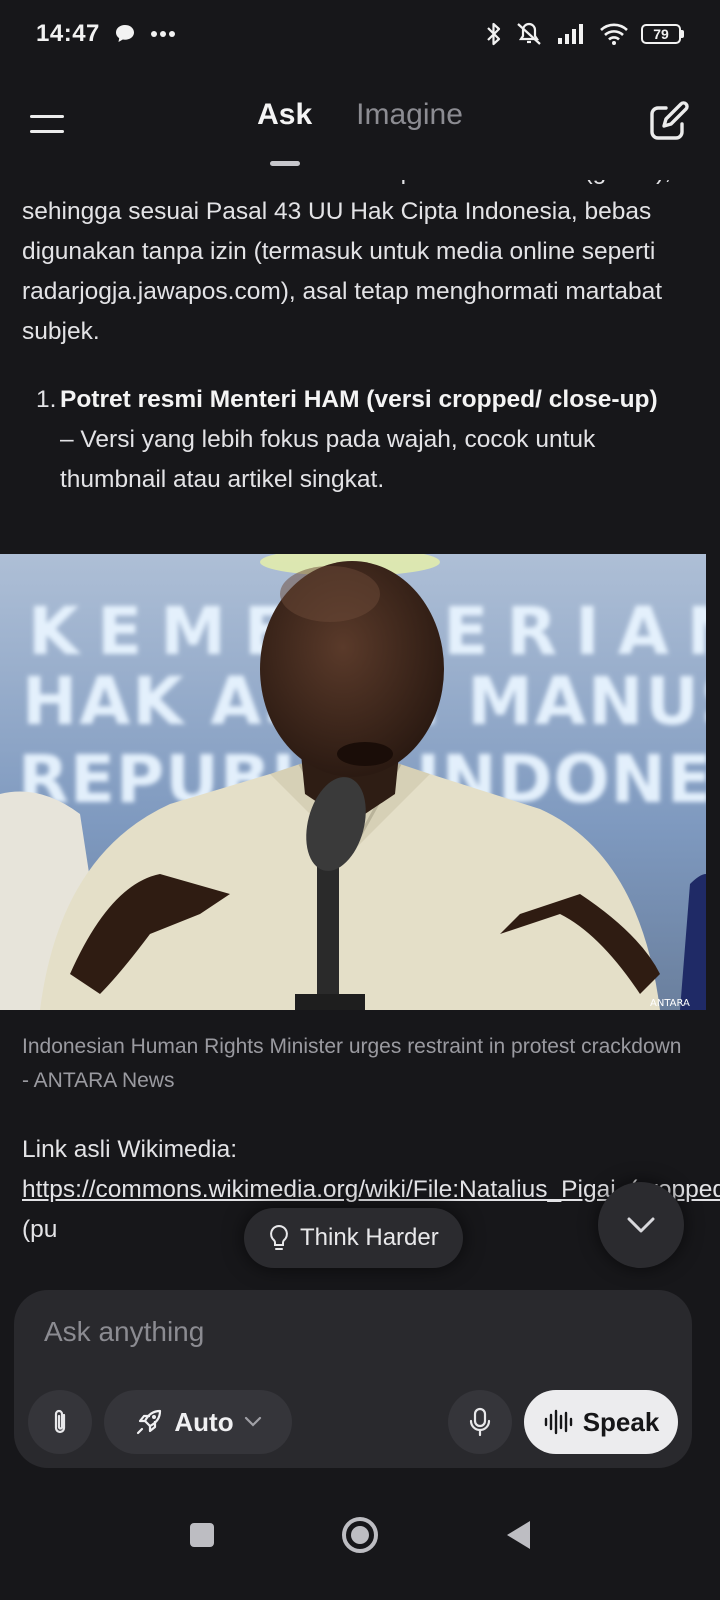 The width and height of the screenshot is (720, 1600). I want to click on back-button, so click(518, 1535).